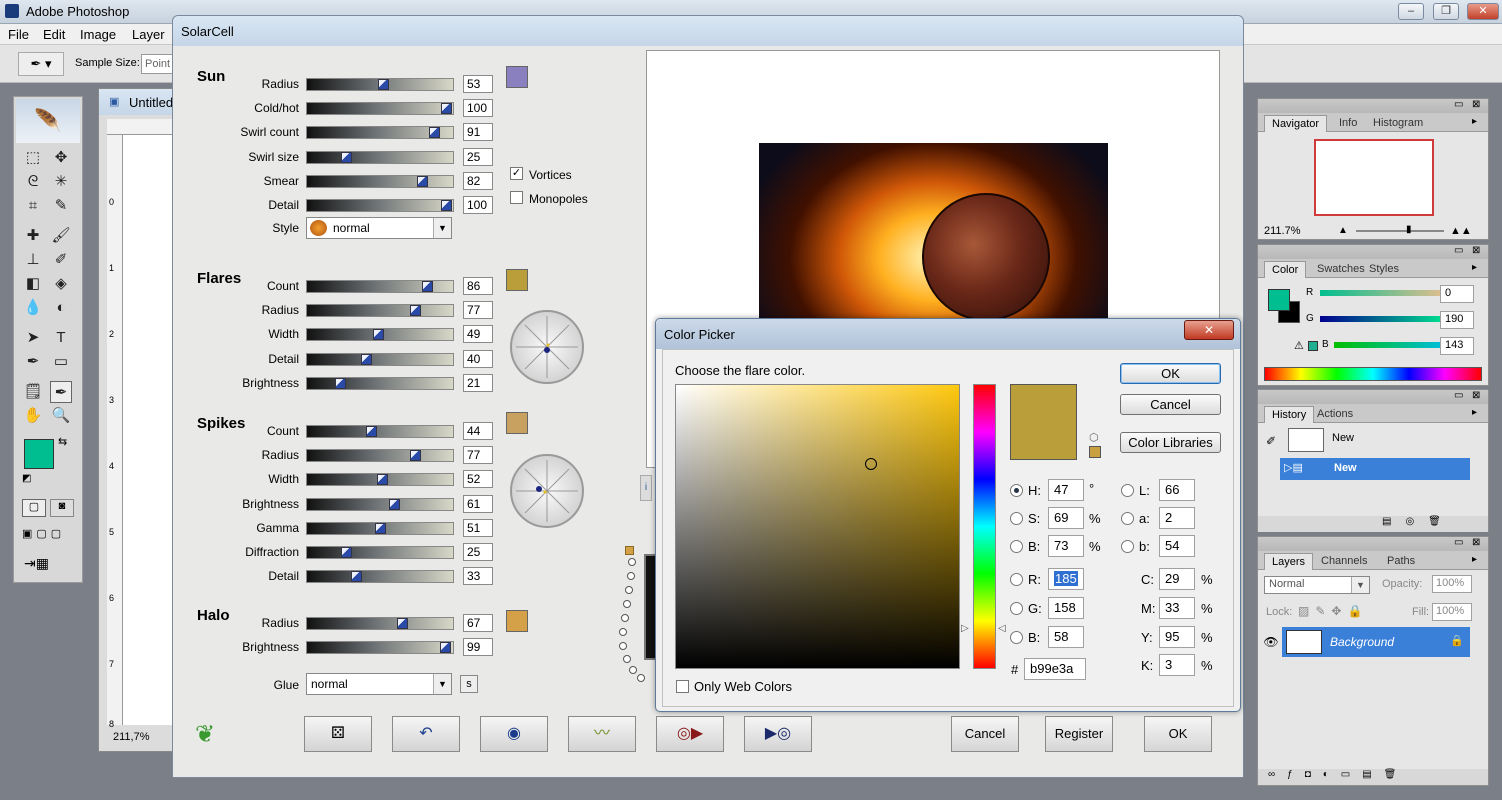 The height and width of the screenshot is (800, 1502). What do you see at coordinates (1271, 441) in the screenshot?
I see `history-brush-source-icon: ✐` at bounding box center [1271, 441].